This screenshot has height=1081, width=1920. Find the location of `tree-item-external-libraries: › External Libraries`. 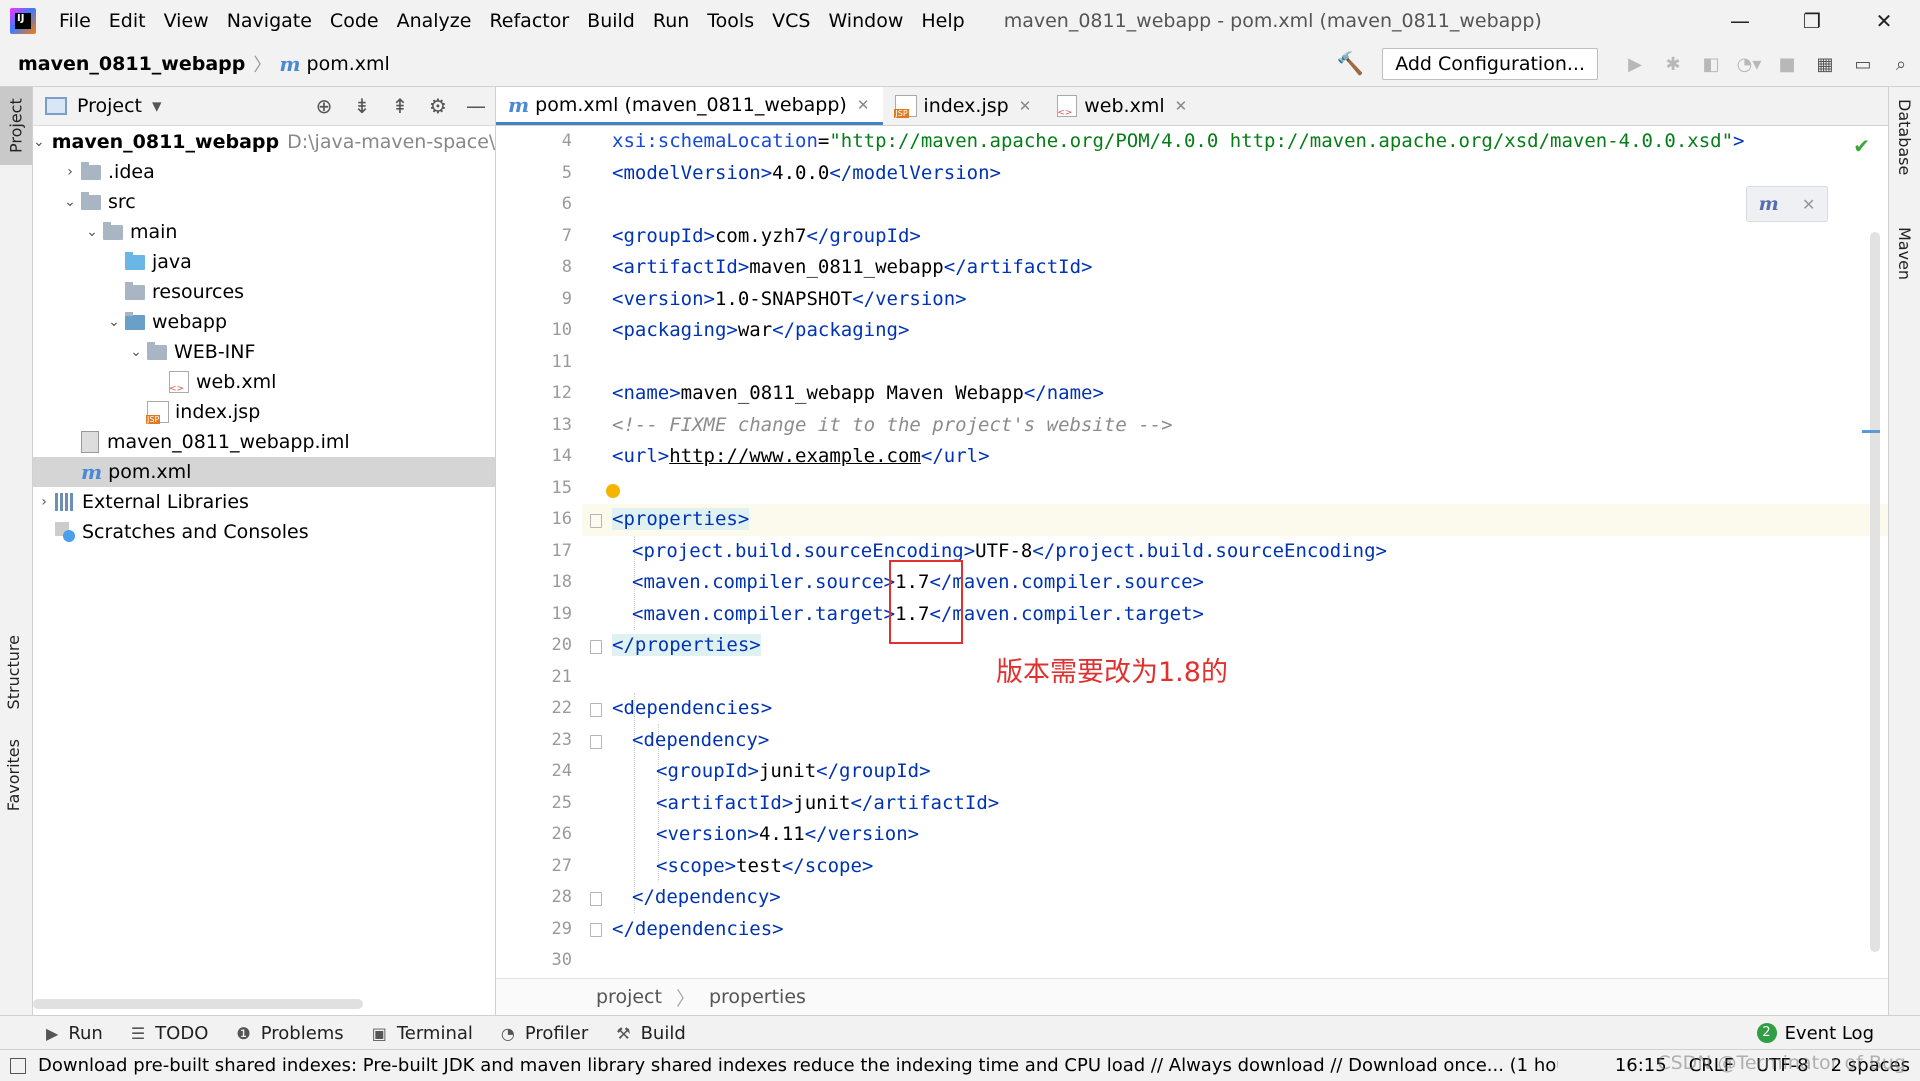

tree-item-external-libraries: › External Libraries is located at coordinates (264, 502).